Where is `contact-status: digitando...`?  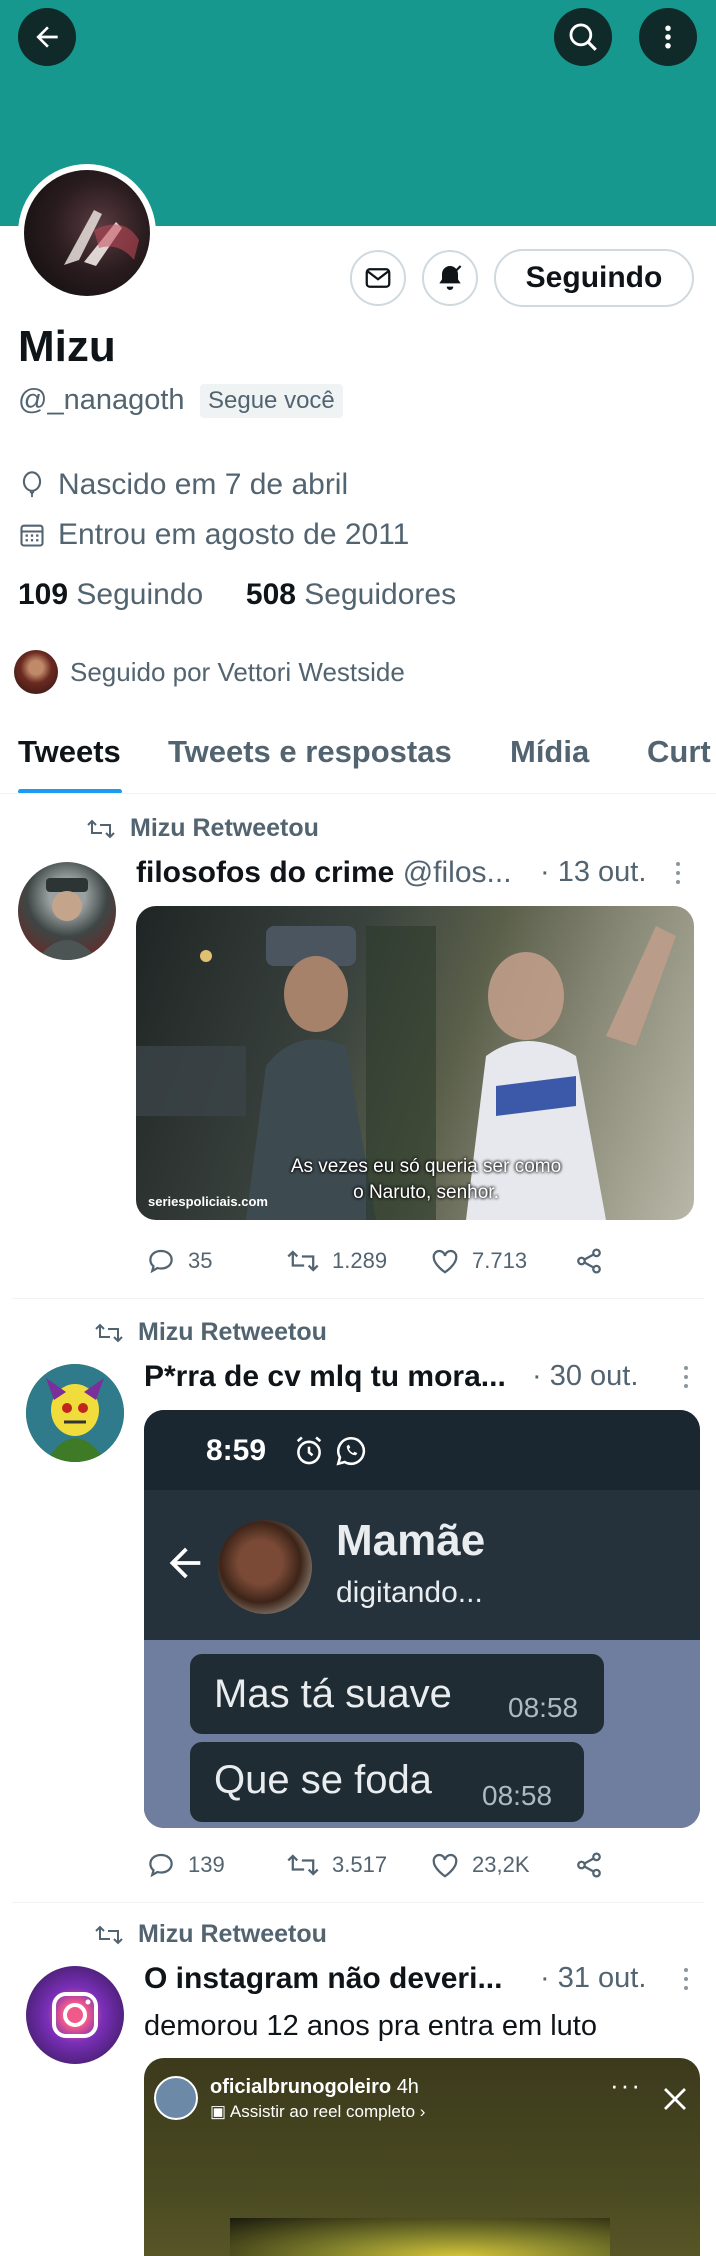 contact-status: digitando... is located at coordinates (409, 1592).